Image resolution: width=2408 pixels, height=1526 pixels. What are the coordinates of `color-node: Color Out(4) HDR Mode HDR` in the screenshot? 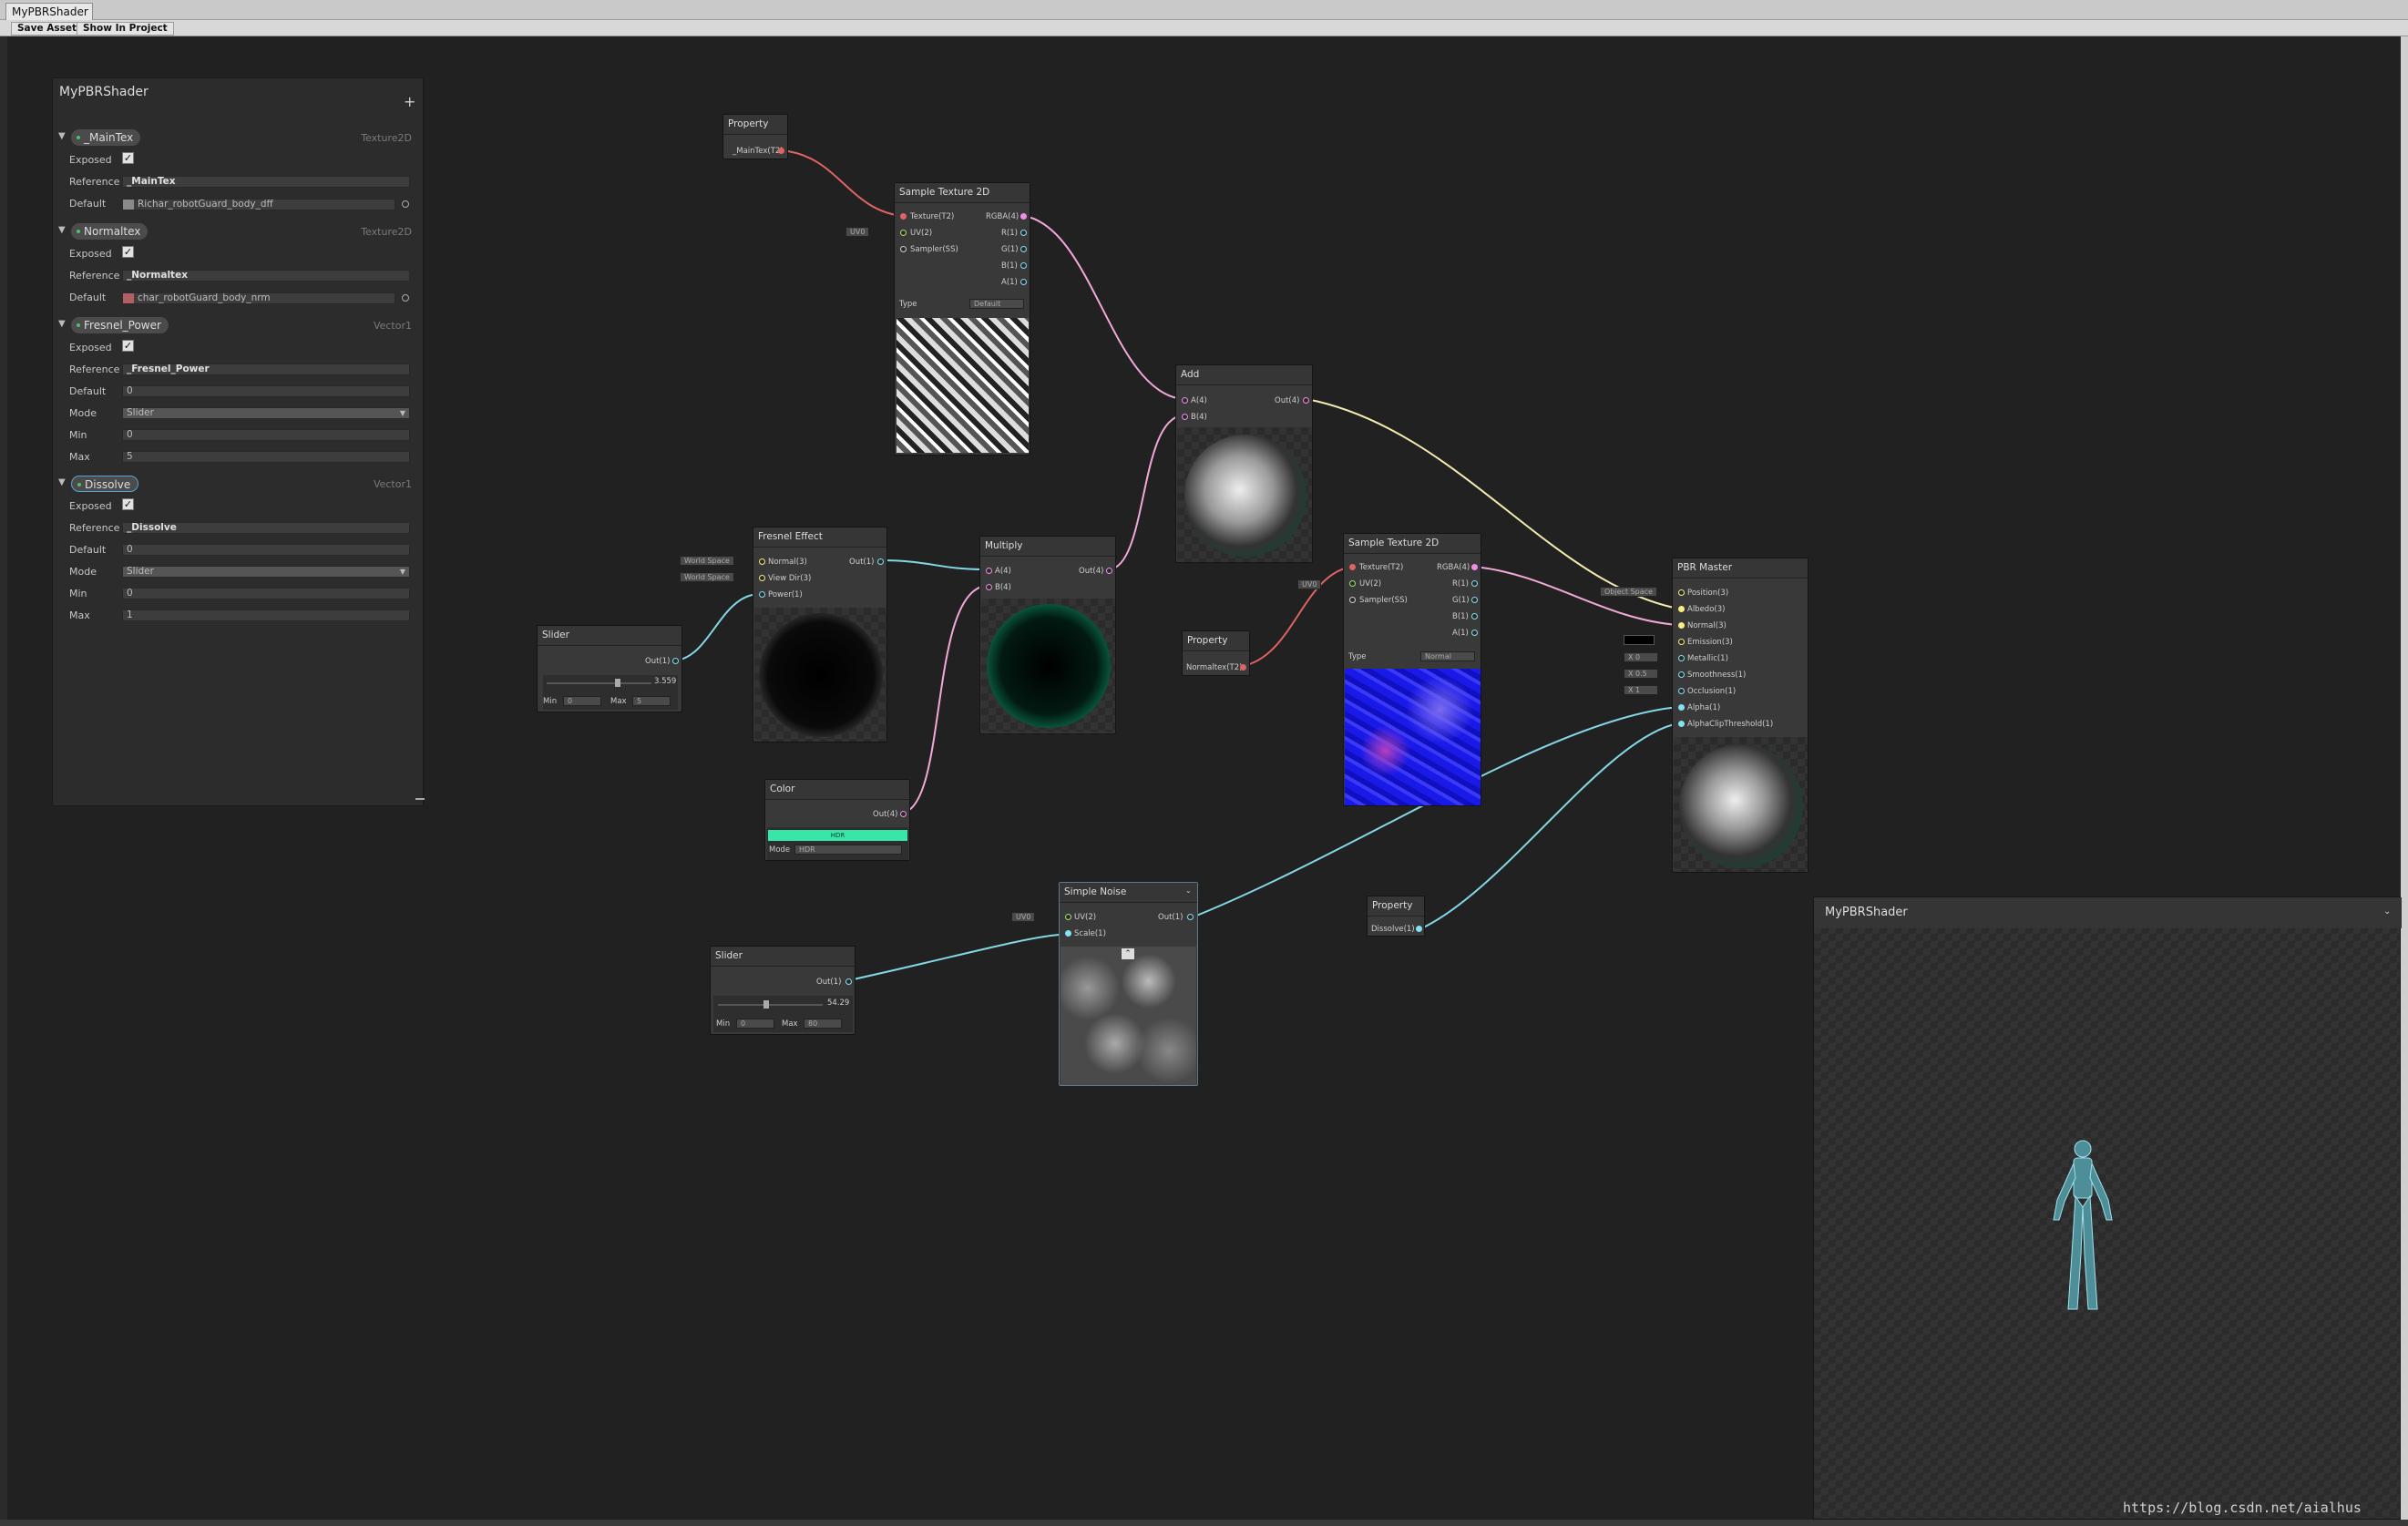 It's located at (837, 820).